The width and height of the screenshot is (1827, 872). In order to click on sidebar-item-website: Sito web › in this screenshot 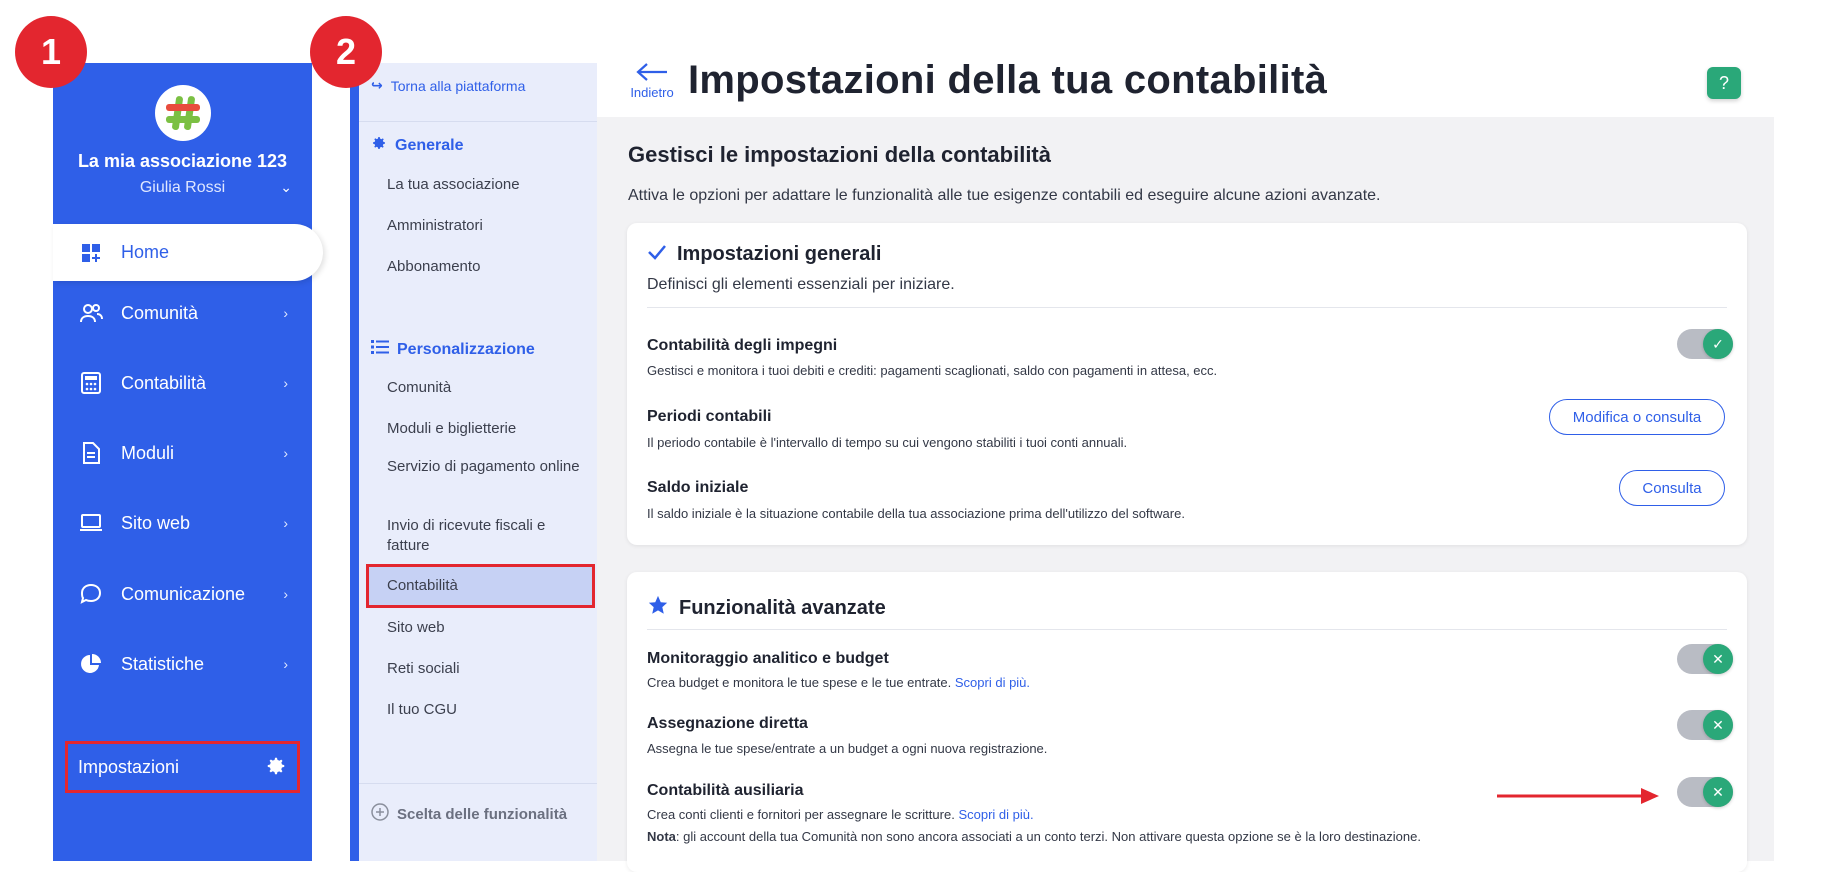, I will do `click(182, 523)`.